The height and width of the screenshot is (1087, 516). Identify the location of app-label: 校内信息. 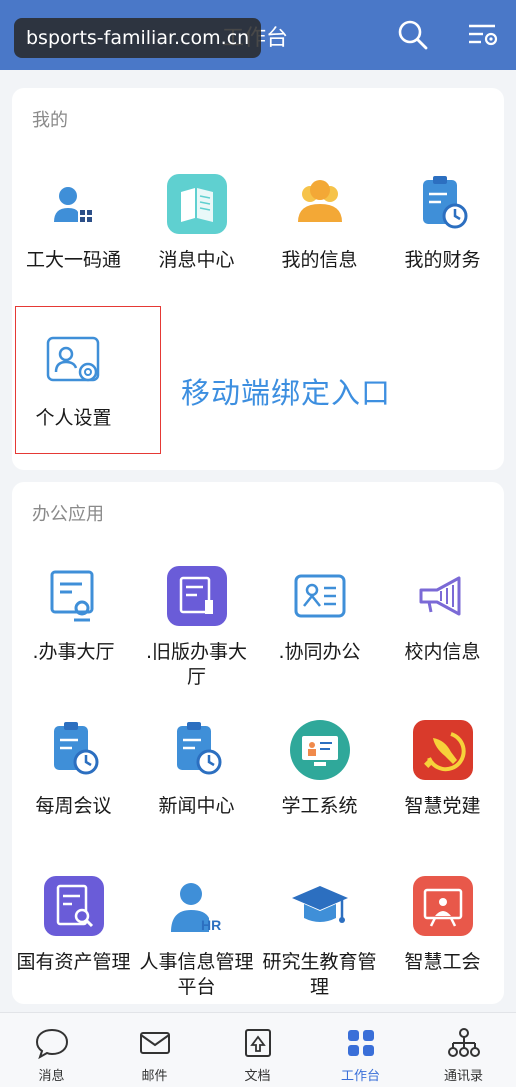
(442, 652).